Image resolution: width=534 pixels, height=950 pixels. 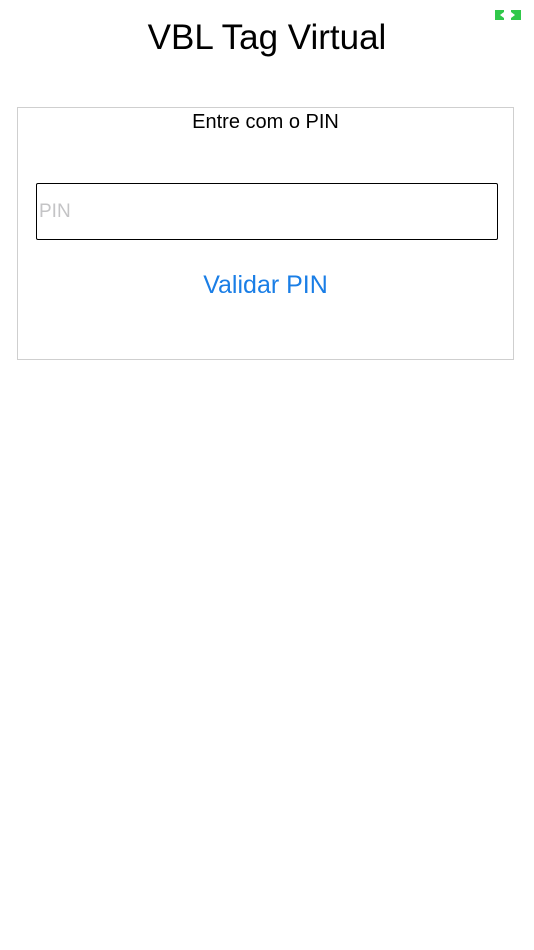 I want to click on validate-pin-button: Validar PIN, so click(x=265, y=285).